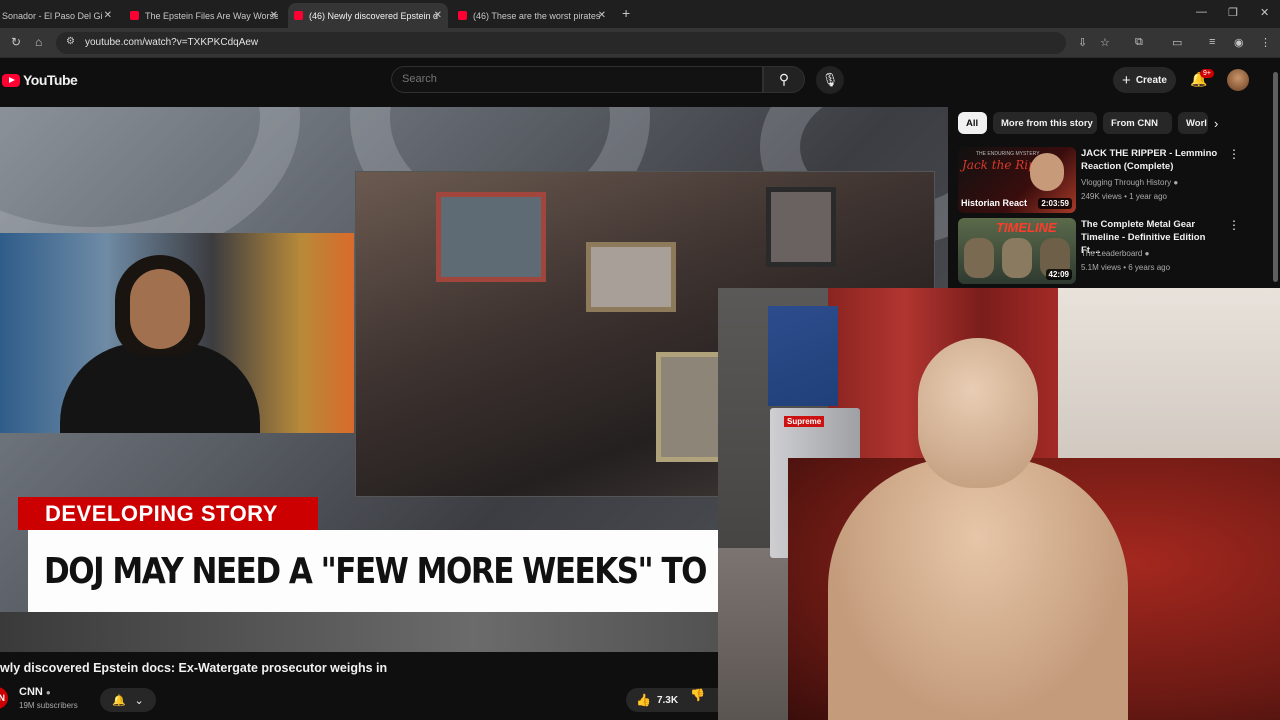 This screenshot has height=720, width=1280. I want to click on channel-avatar: N, so click(4, 698).